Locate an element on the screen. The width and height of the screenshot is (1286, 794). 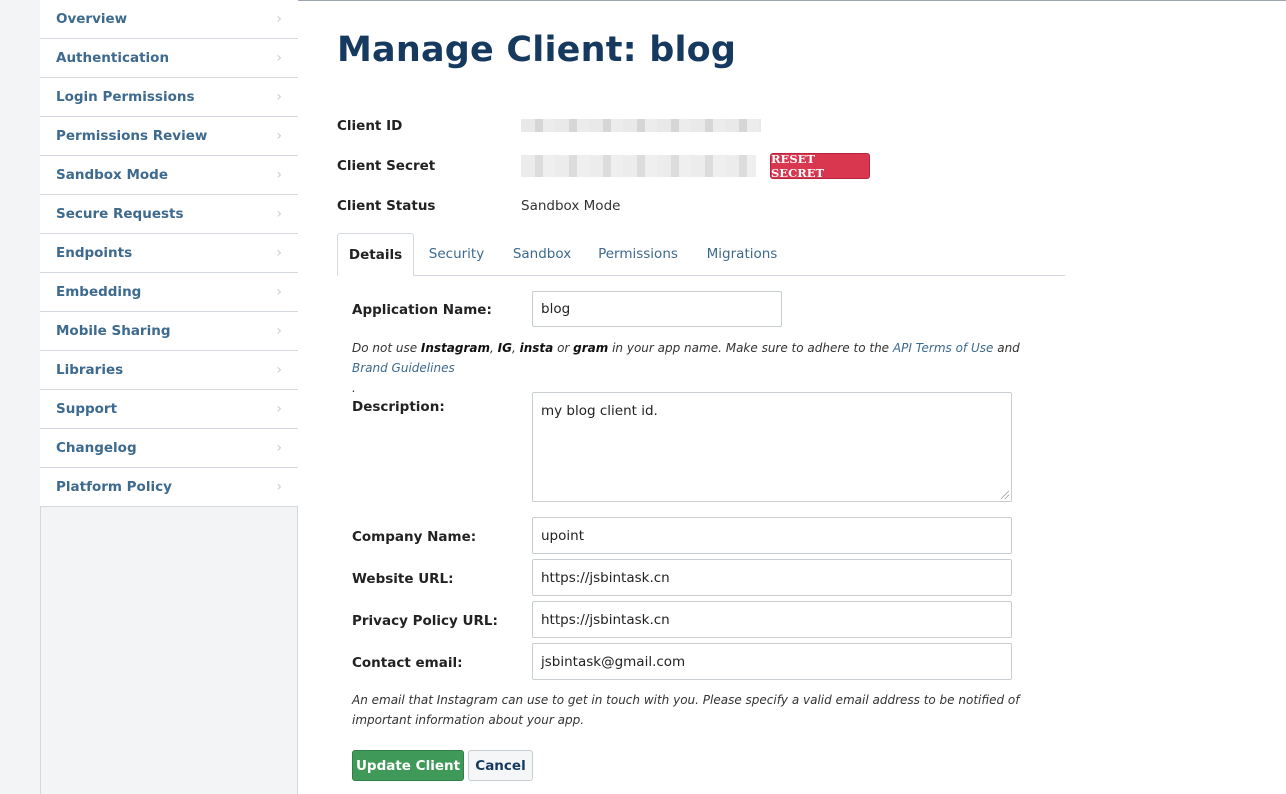
description-label: Description: is located at coordinates (398, 407).